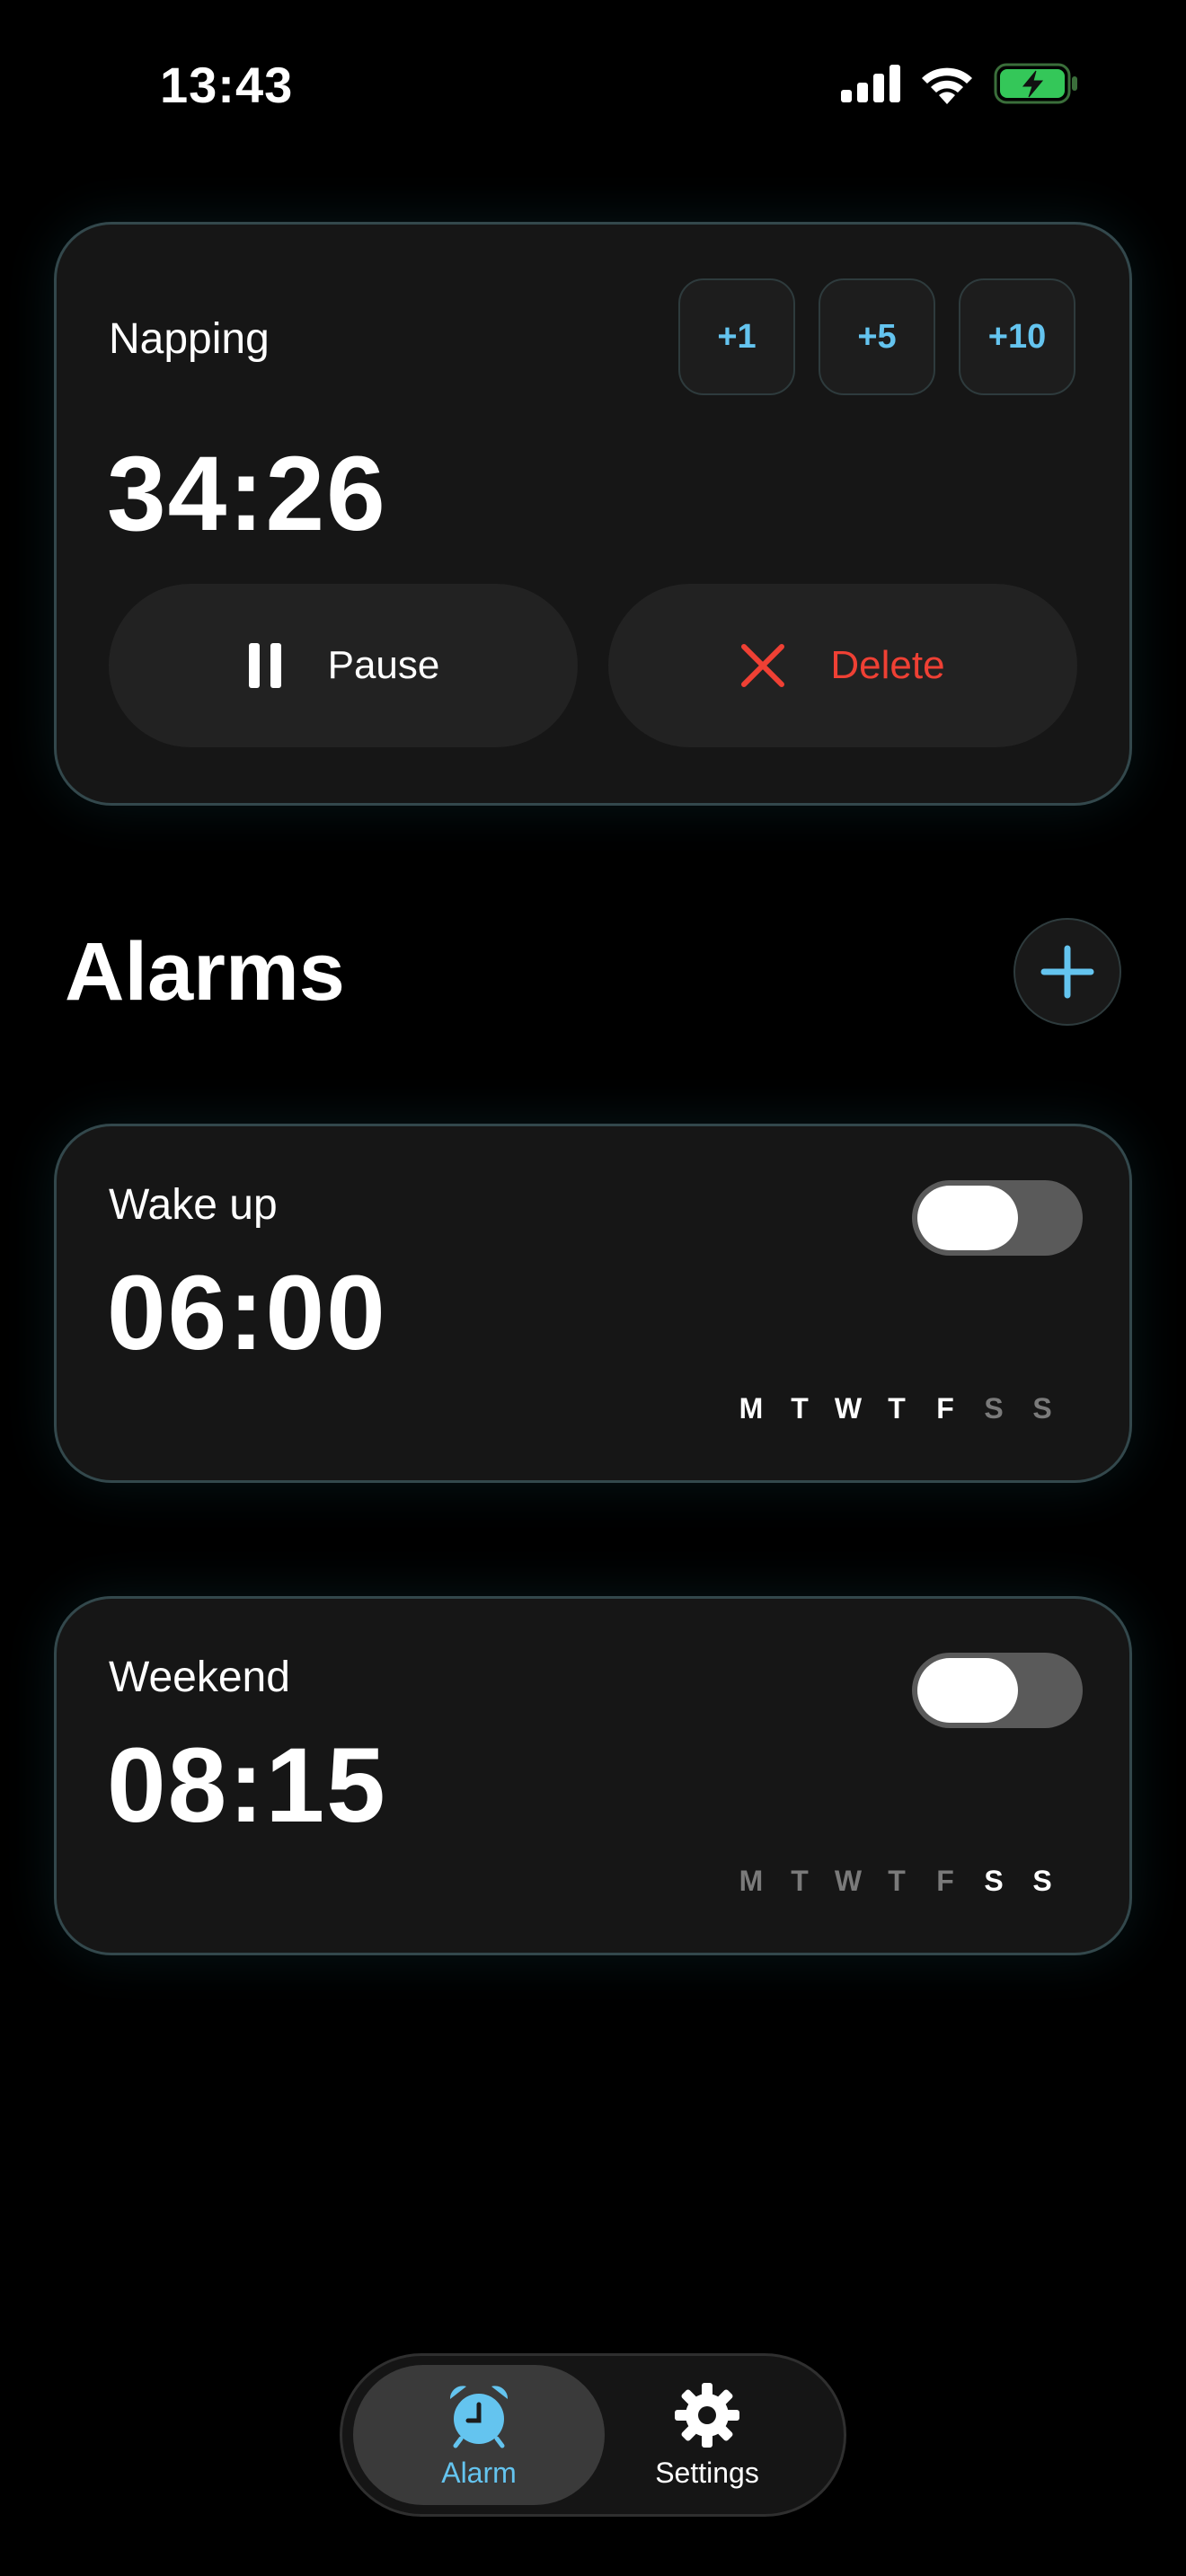  I want to click on status-time: 13:43, so click(227, 85).